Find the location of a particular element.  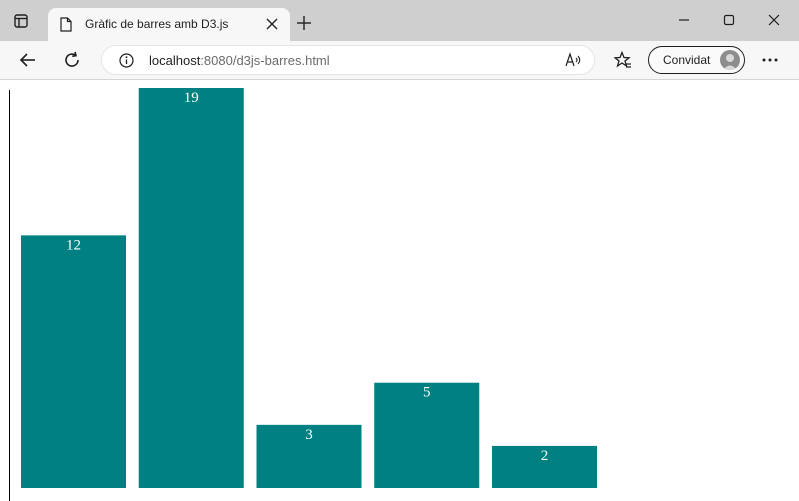

profile-button: Convidat is located at coordinates (696, 60).